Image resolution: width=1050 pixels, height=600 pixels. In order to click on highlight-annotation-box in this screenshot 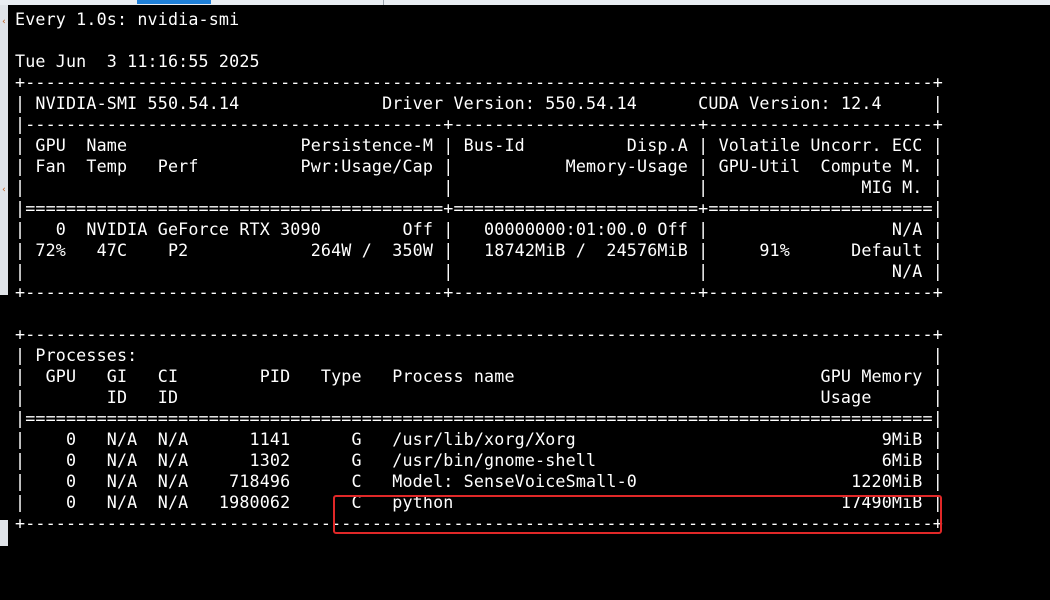, I will do `click(637, 514)`.